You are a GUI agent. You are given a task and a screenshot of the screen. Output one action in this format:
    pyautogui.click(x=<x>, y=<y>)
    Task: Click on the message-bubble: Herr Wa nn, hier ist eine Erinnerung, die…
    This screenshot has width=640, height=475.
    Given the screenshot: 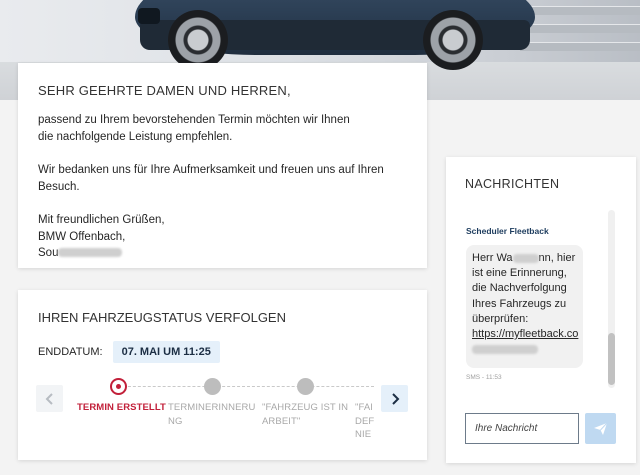 What is the action you would take?
    pyautogui.click(x=524, y=306)
    